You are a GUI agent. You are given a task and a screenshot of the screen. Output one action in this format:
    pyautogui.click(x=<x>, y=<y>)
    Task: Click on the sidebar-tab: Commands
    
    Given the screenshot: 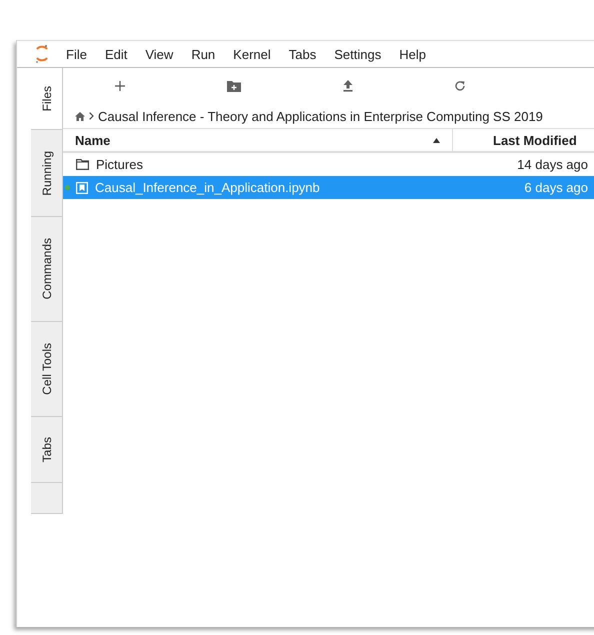 What is the action you would take?
    pyautogui.click(x=46, y=269)
    